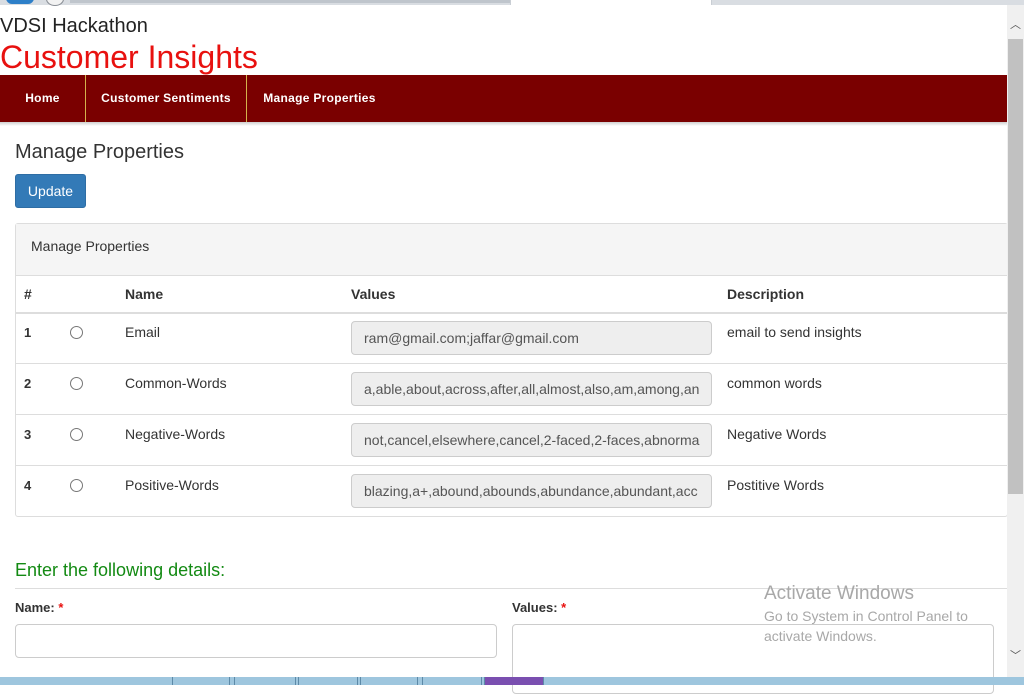  What do you see at coordinates (144, 294) in the screenshot?
I see `column-header-name: Name` at bounding box center [144, 294].